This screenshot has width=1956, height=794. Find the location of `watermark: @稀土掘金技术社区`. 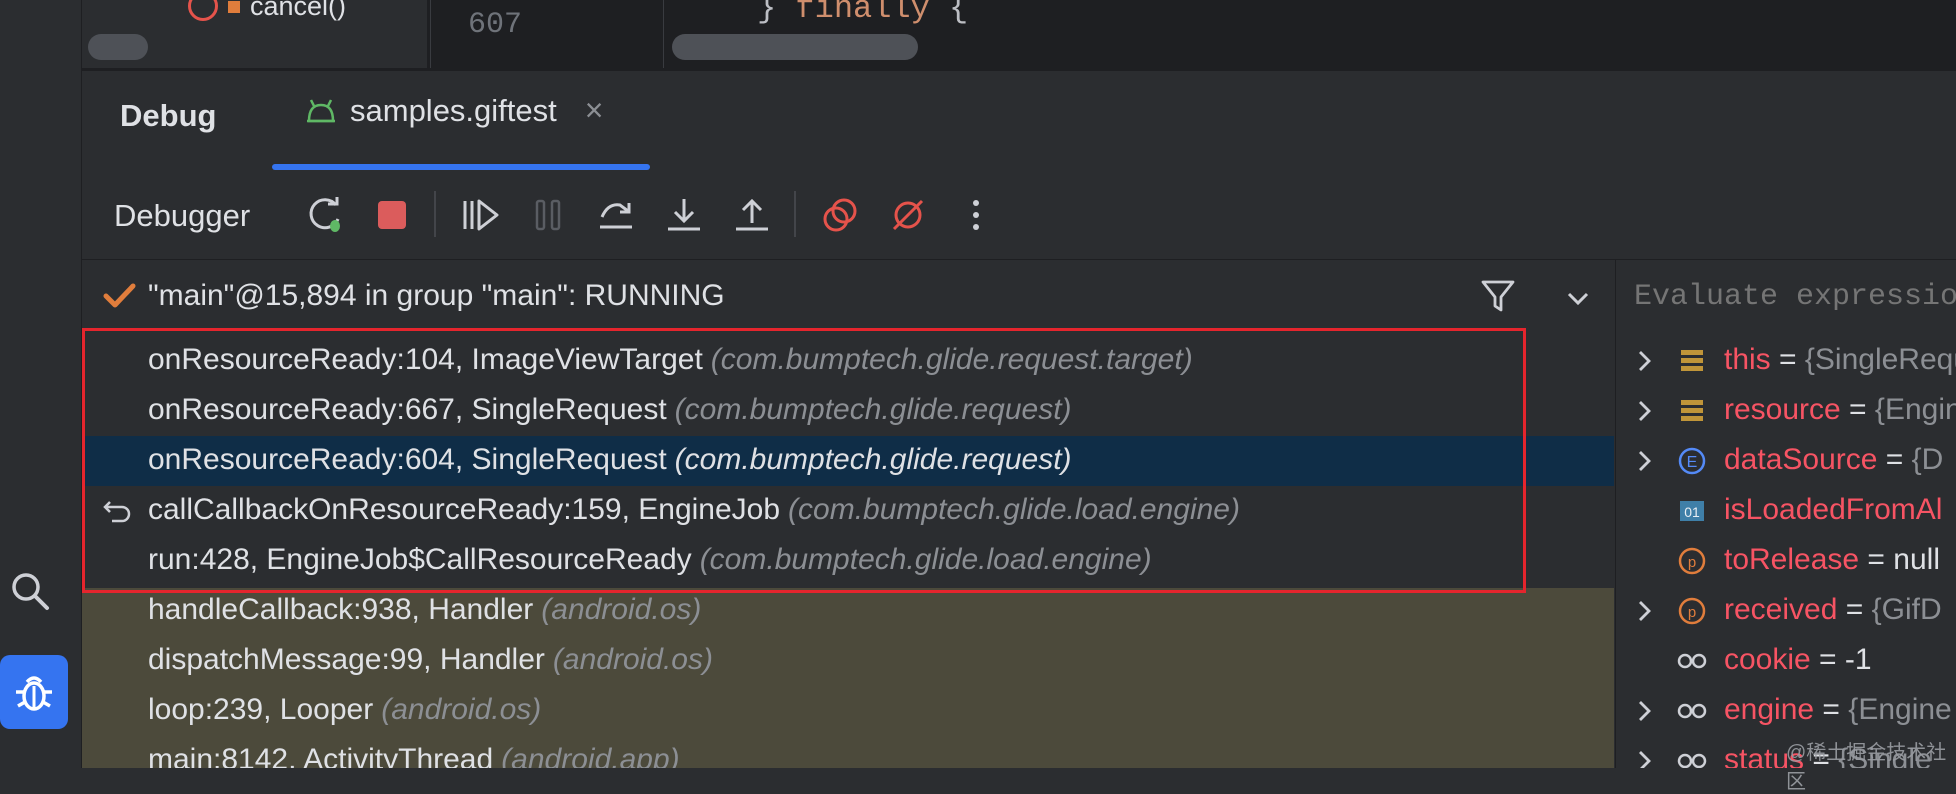

watermark: @稀土掘金技术社区 is located at coordinates (1866, 767).